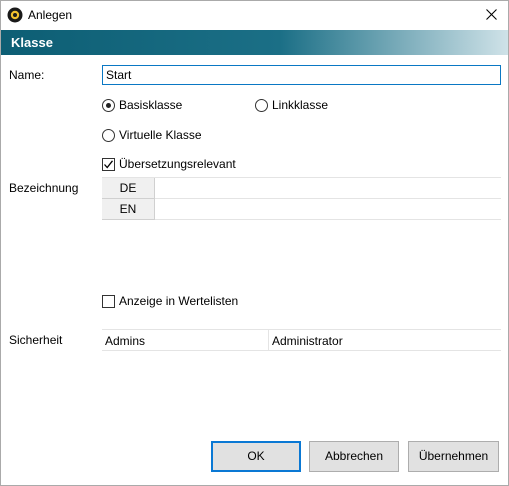  I want to click on ok-button: OK, so click(256, 456).